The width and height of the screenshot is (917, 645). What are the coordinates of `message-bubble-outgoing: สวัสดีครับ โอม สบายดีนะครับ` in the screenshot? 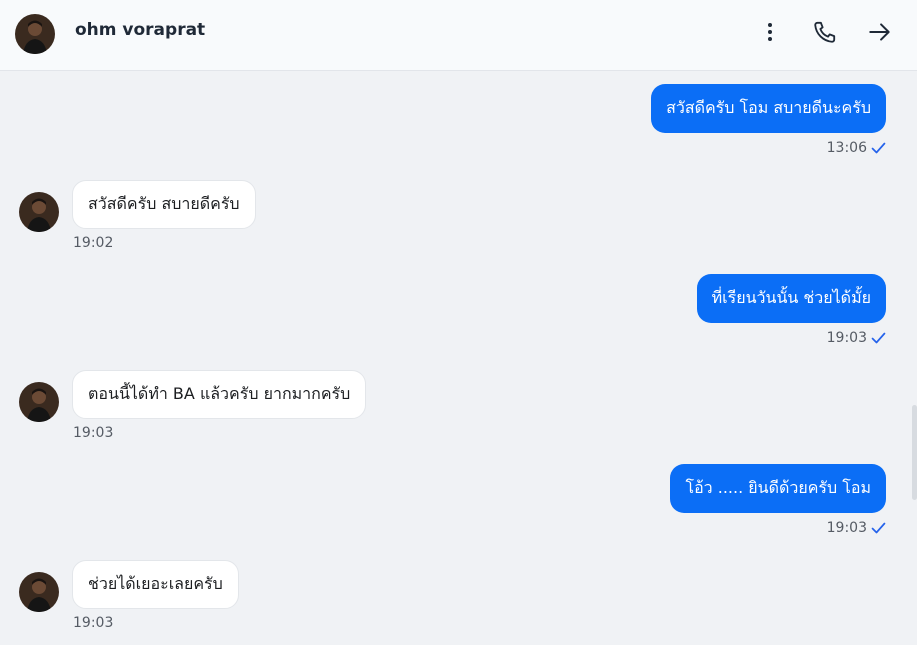 It's located at (768, 108).